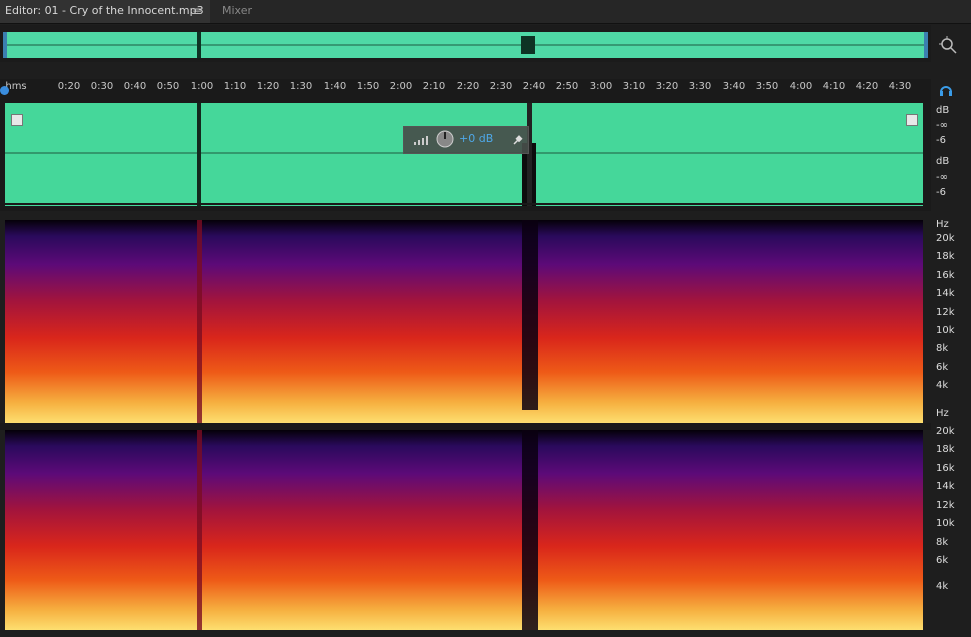  I want to click on ruler-tick: 3:50, so click(767, 86).